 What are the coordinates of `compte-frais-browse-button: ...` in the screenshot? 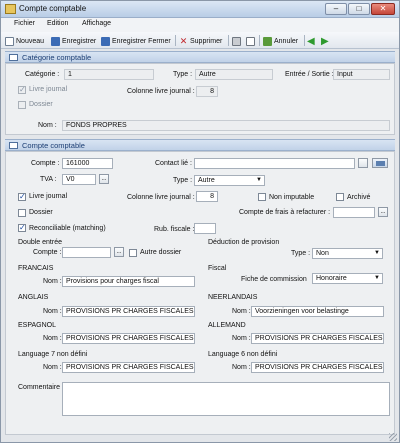 It's located at (383, 212).